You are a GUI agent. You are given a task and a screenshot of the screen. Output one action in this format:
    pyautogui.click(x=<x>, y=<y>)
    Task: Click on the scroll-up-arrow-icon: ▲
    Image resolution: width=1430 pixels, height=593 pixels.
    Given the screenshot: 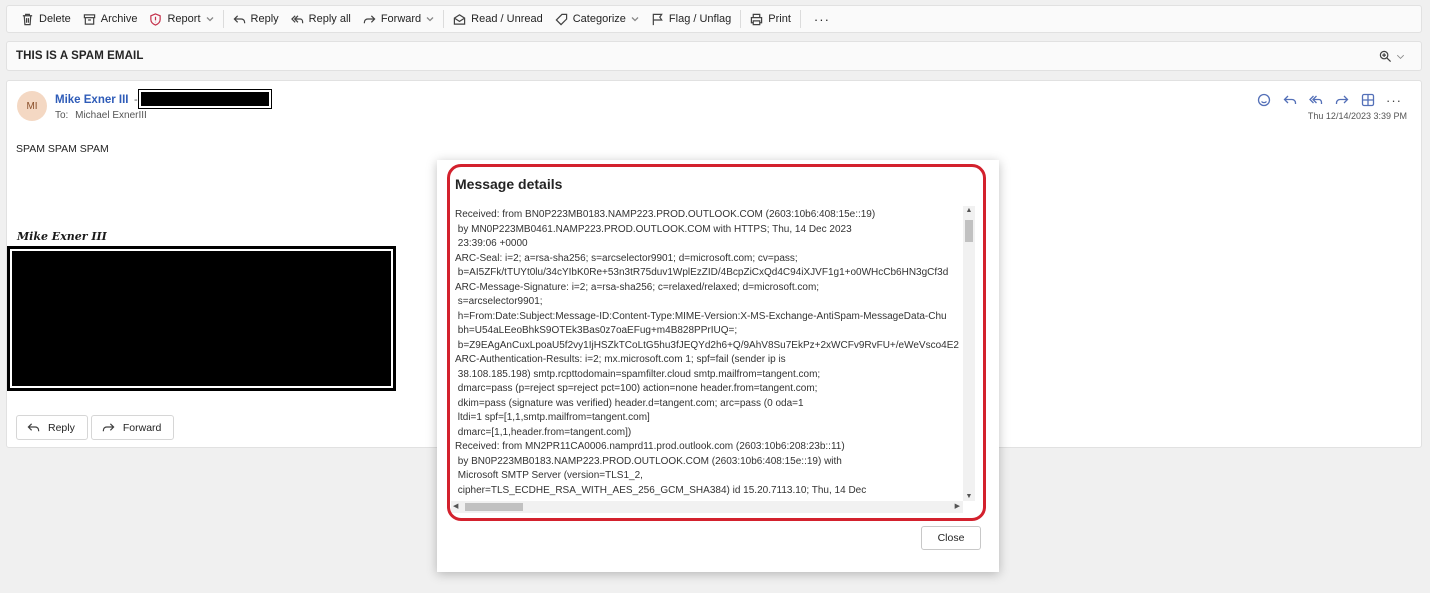 What is the action you would take?
    pyautogui.click(x=969, y=210)
    